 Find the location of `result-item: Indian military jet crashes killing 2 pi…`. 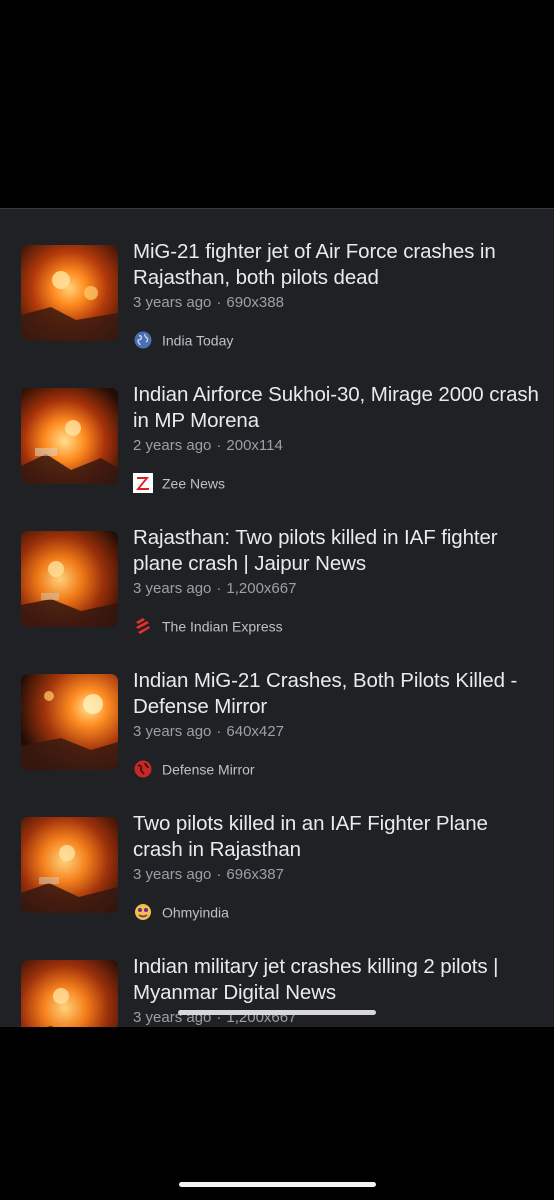

result-item: Indian military jet crashes killing 2 pi… is located at coordinates (277, 991).